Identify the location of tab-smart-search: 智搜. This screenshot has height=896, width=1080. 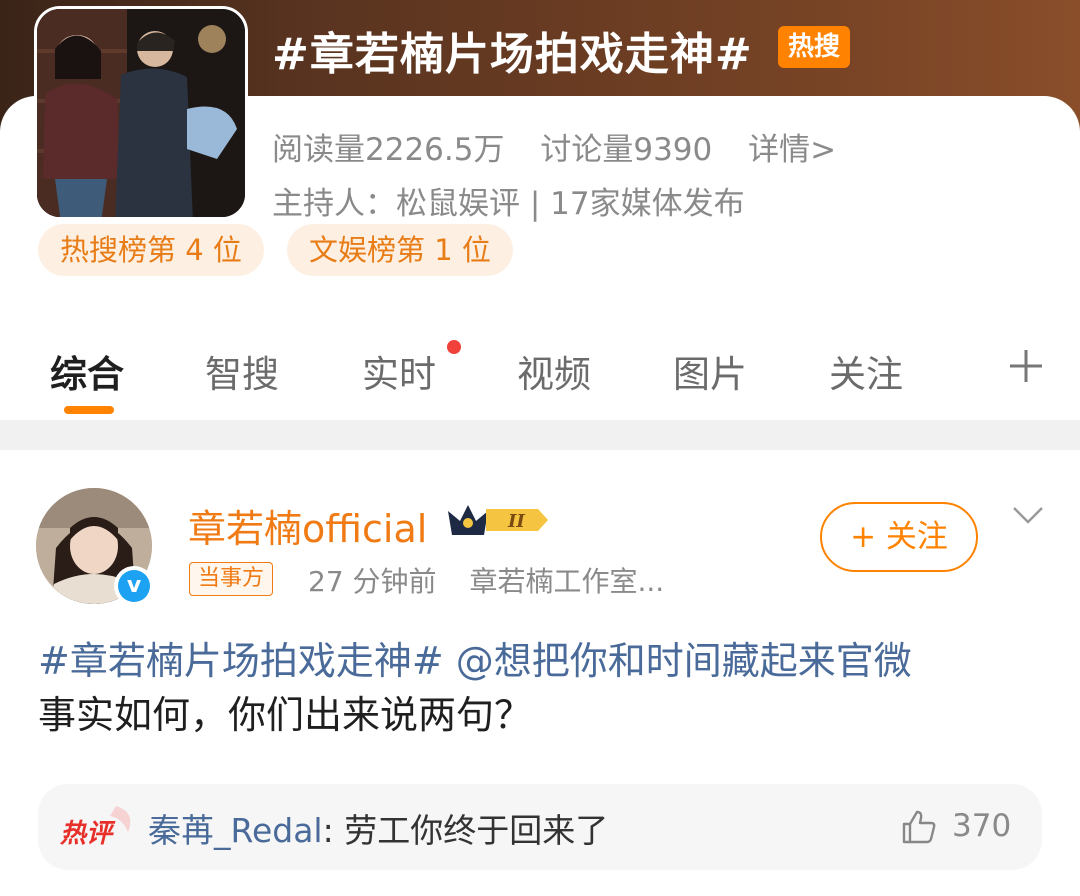
(242, 371).